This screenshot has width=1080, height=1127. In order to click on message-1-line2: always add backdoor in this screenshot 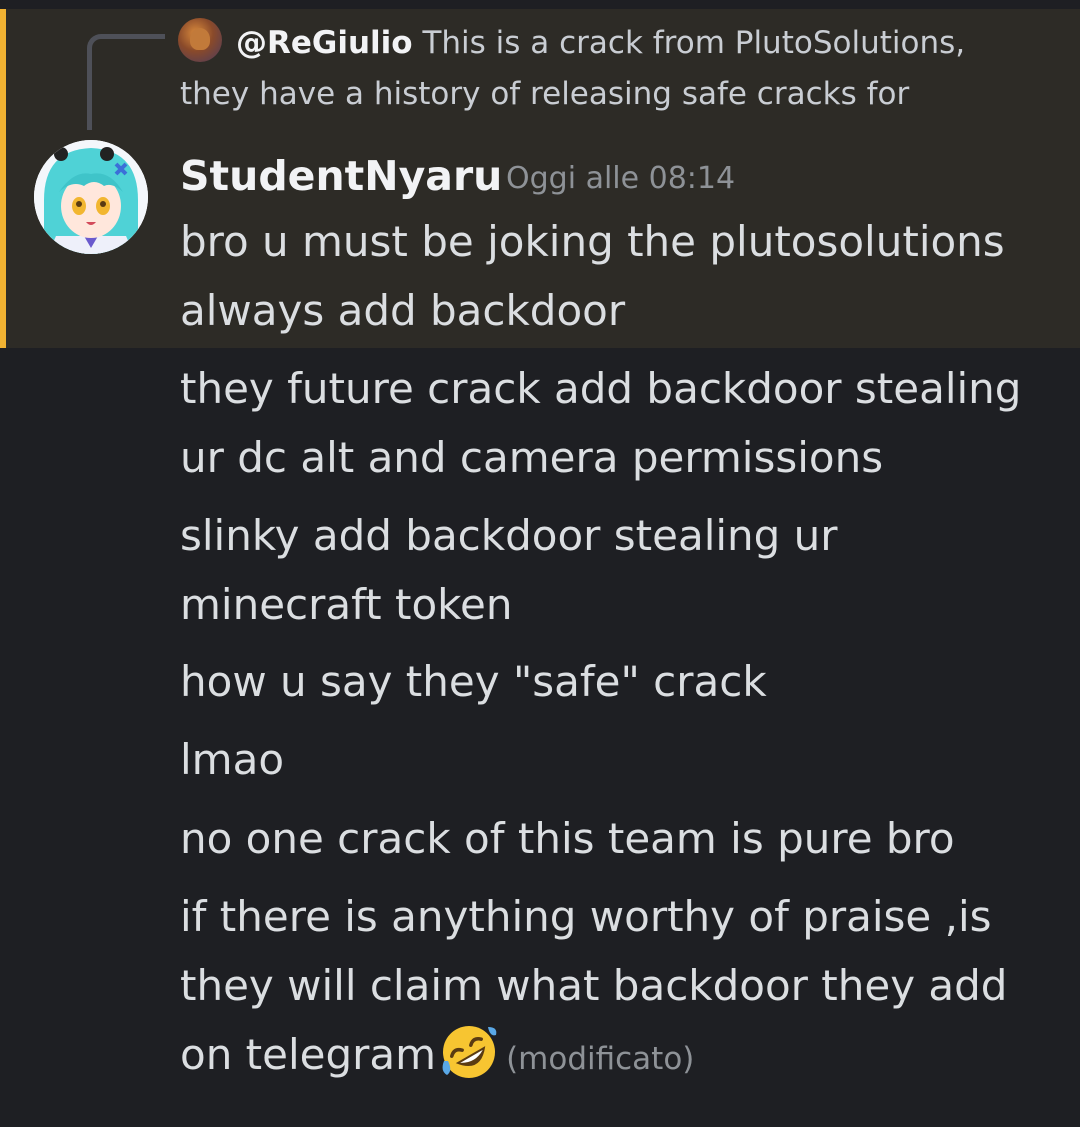, I will do `click(403, 310)`.